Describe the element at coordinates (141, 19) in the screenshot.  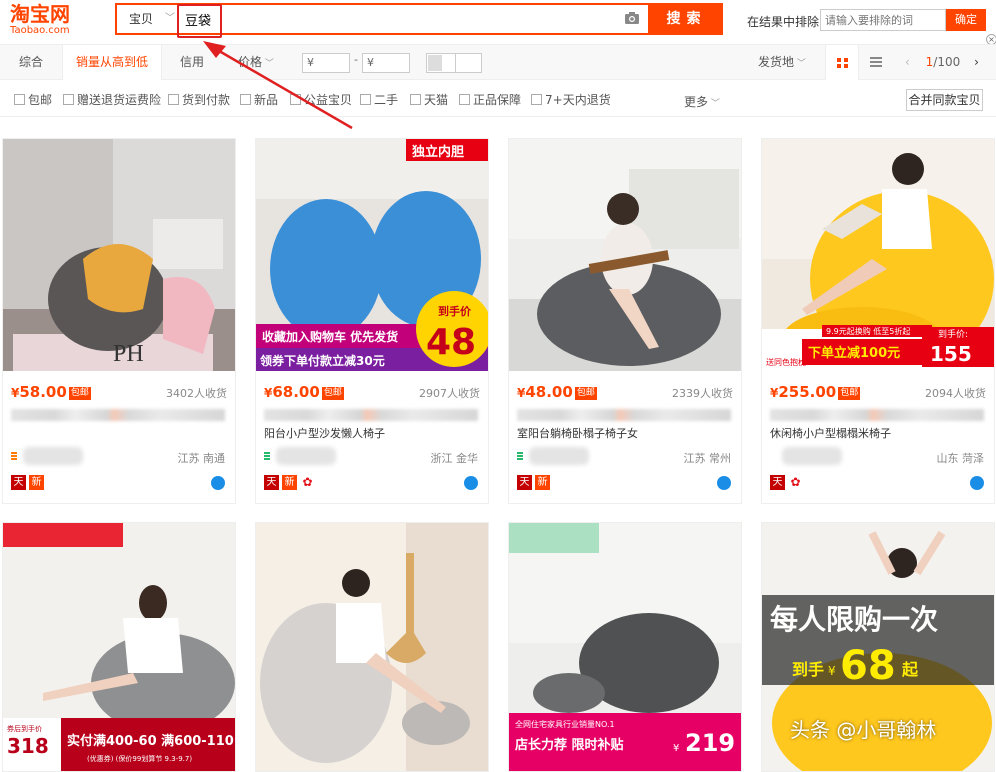
I see `category-label: 宝贝` at that location.